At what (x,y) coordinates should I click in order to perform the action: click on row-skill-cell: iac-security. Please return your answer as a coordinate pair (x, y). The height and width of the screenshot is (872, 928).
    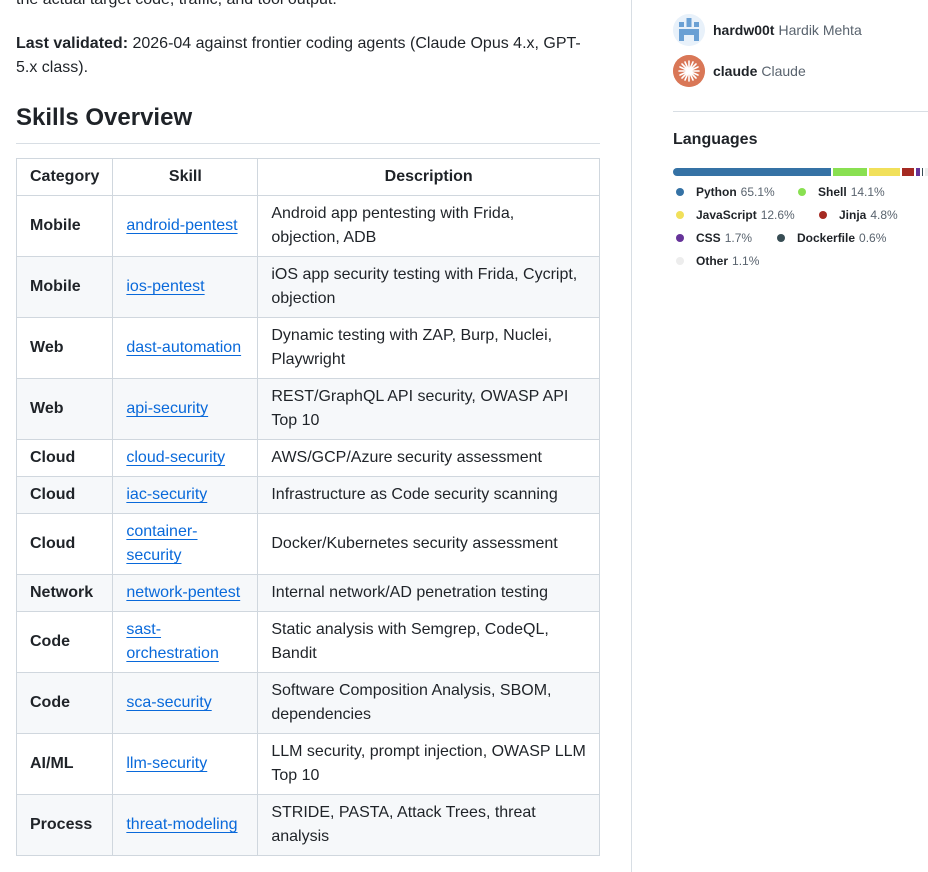
    Looking at the image, I should click on (185, 495).